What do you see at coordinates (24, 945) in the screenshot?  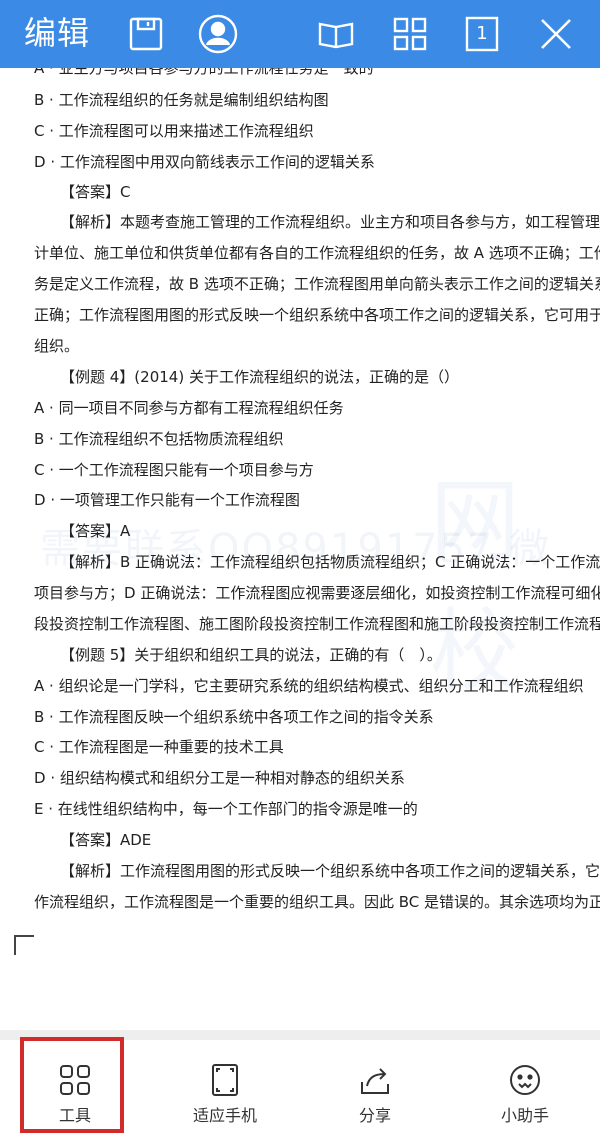 I see `page-corner-mark` at bounding box center [24, 945].